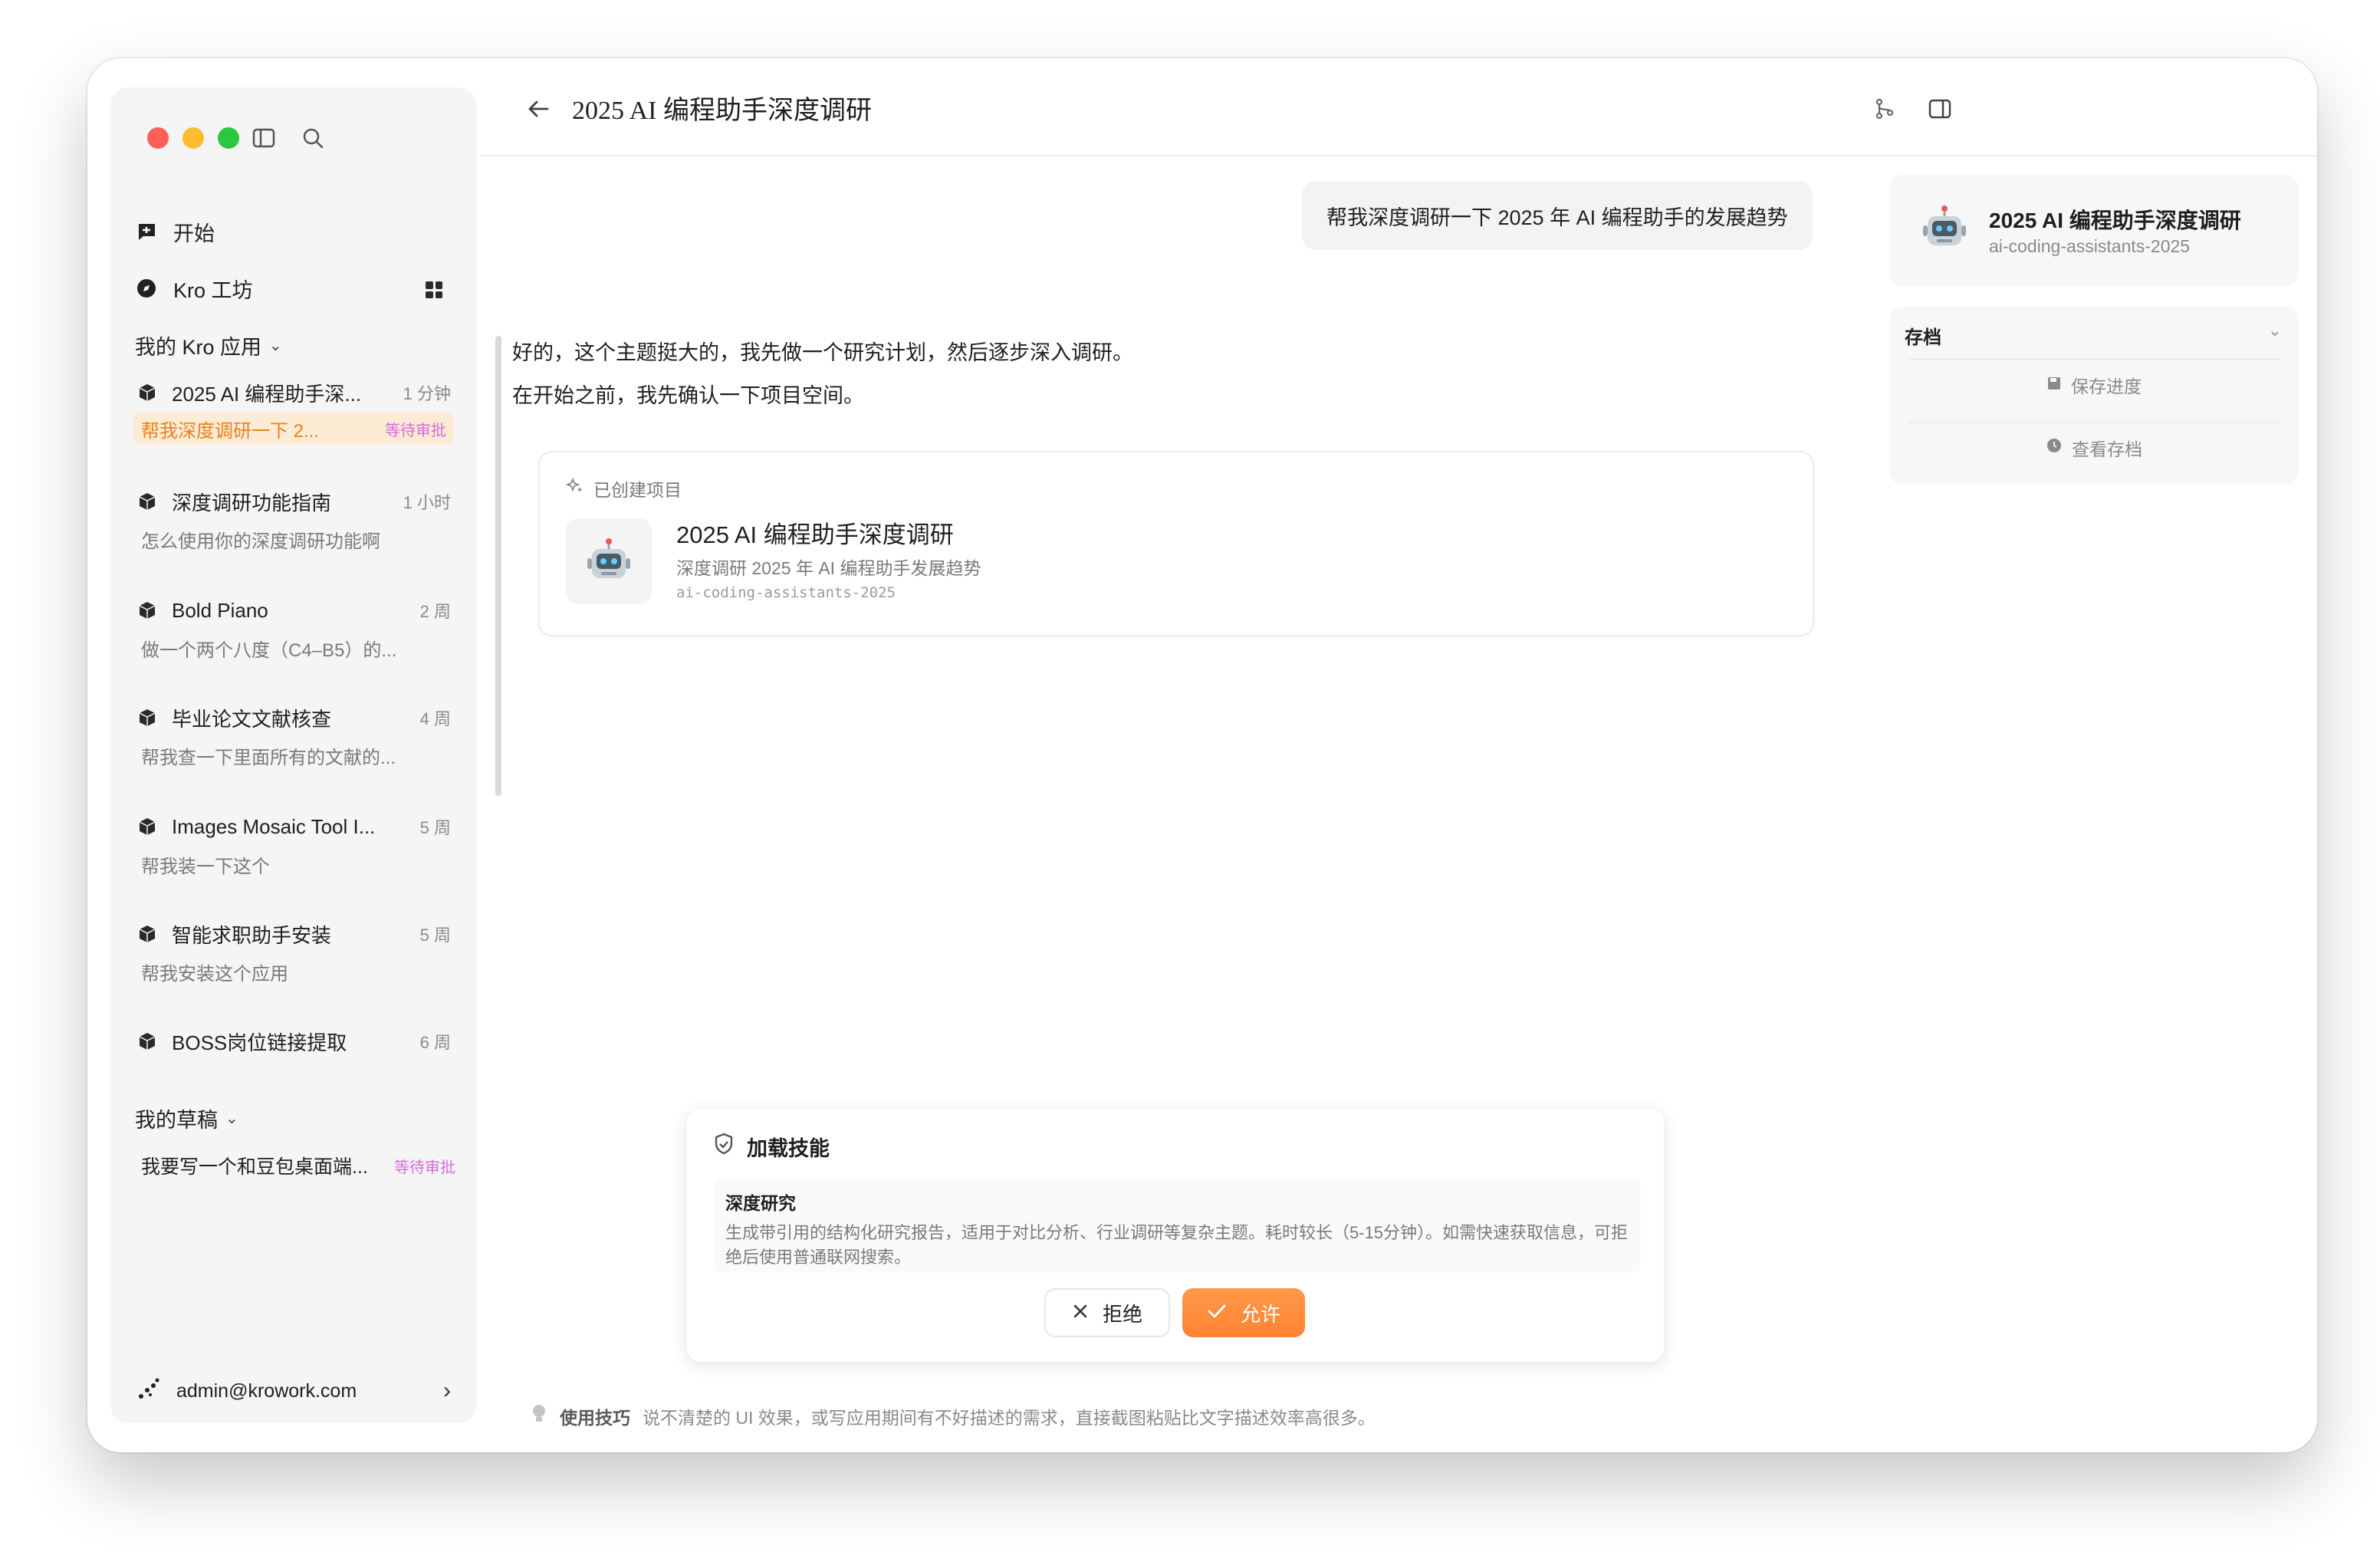 Image resolution: width=2380 pixels, height=1552 pixels. What do you see at coordinates (447, 1390) in the screenshot?
I see `chevron-right-icon: ›` at bounding box center [447, 1390].